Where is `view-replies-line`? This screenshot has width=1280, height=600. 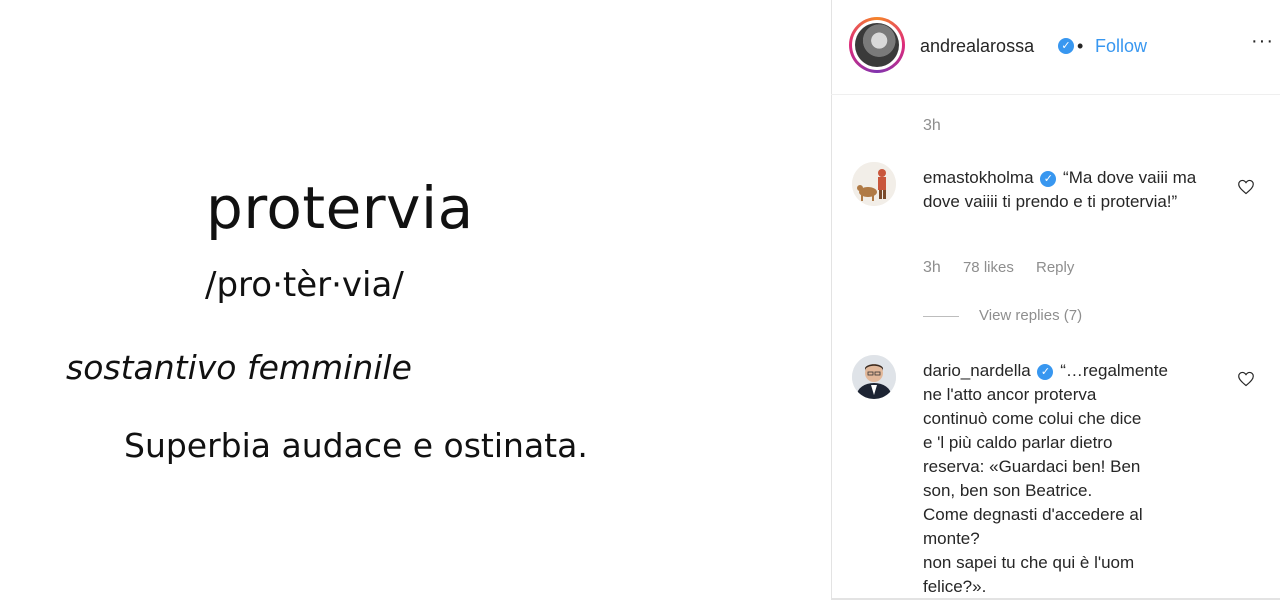 view-replies-line is located at coordinates (941, 316).